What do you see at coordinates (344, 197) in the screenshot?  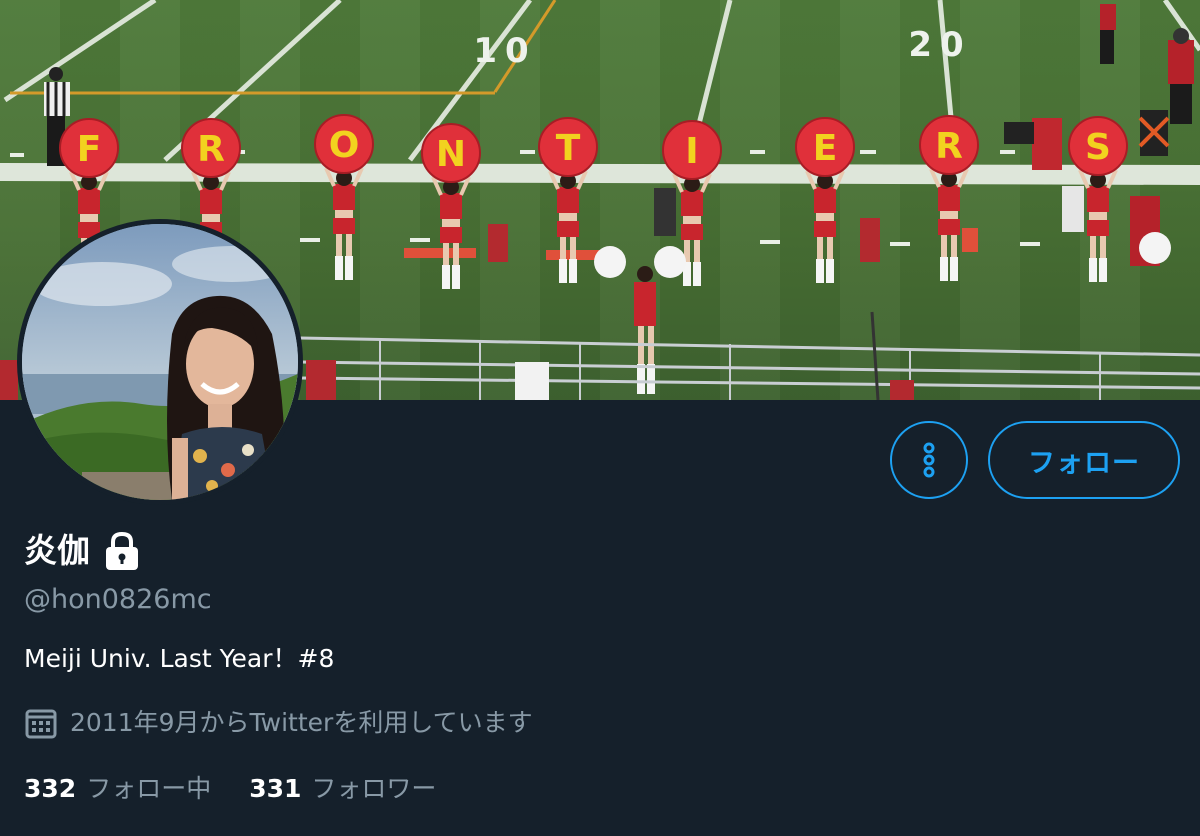 I see `cheerleader-with-sign: O` at bounding box center [344, 197].